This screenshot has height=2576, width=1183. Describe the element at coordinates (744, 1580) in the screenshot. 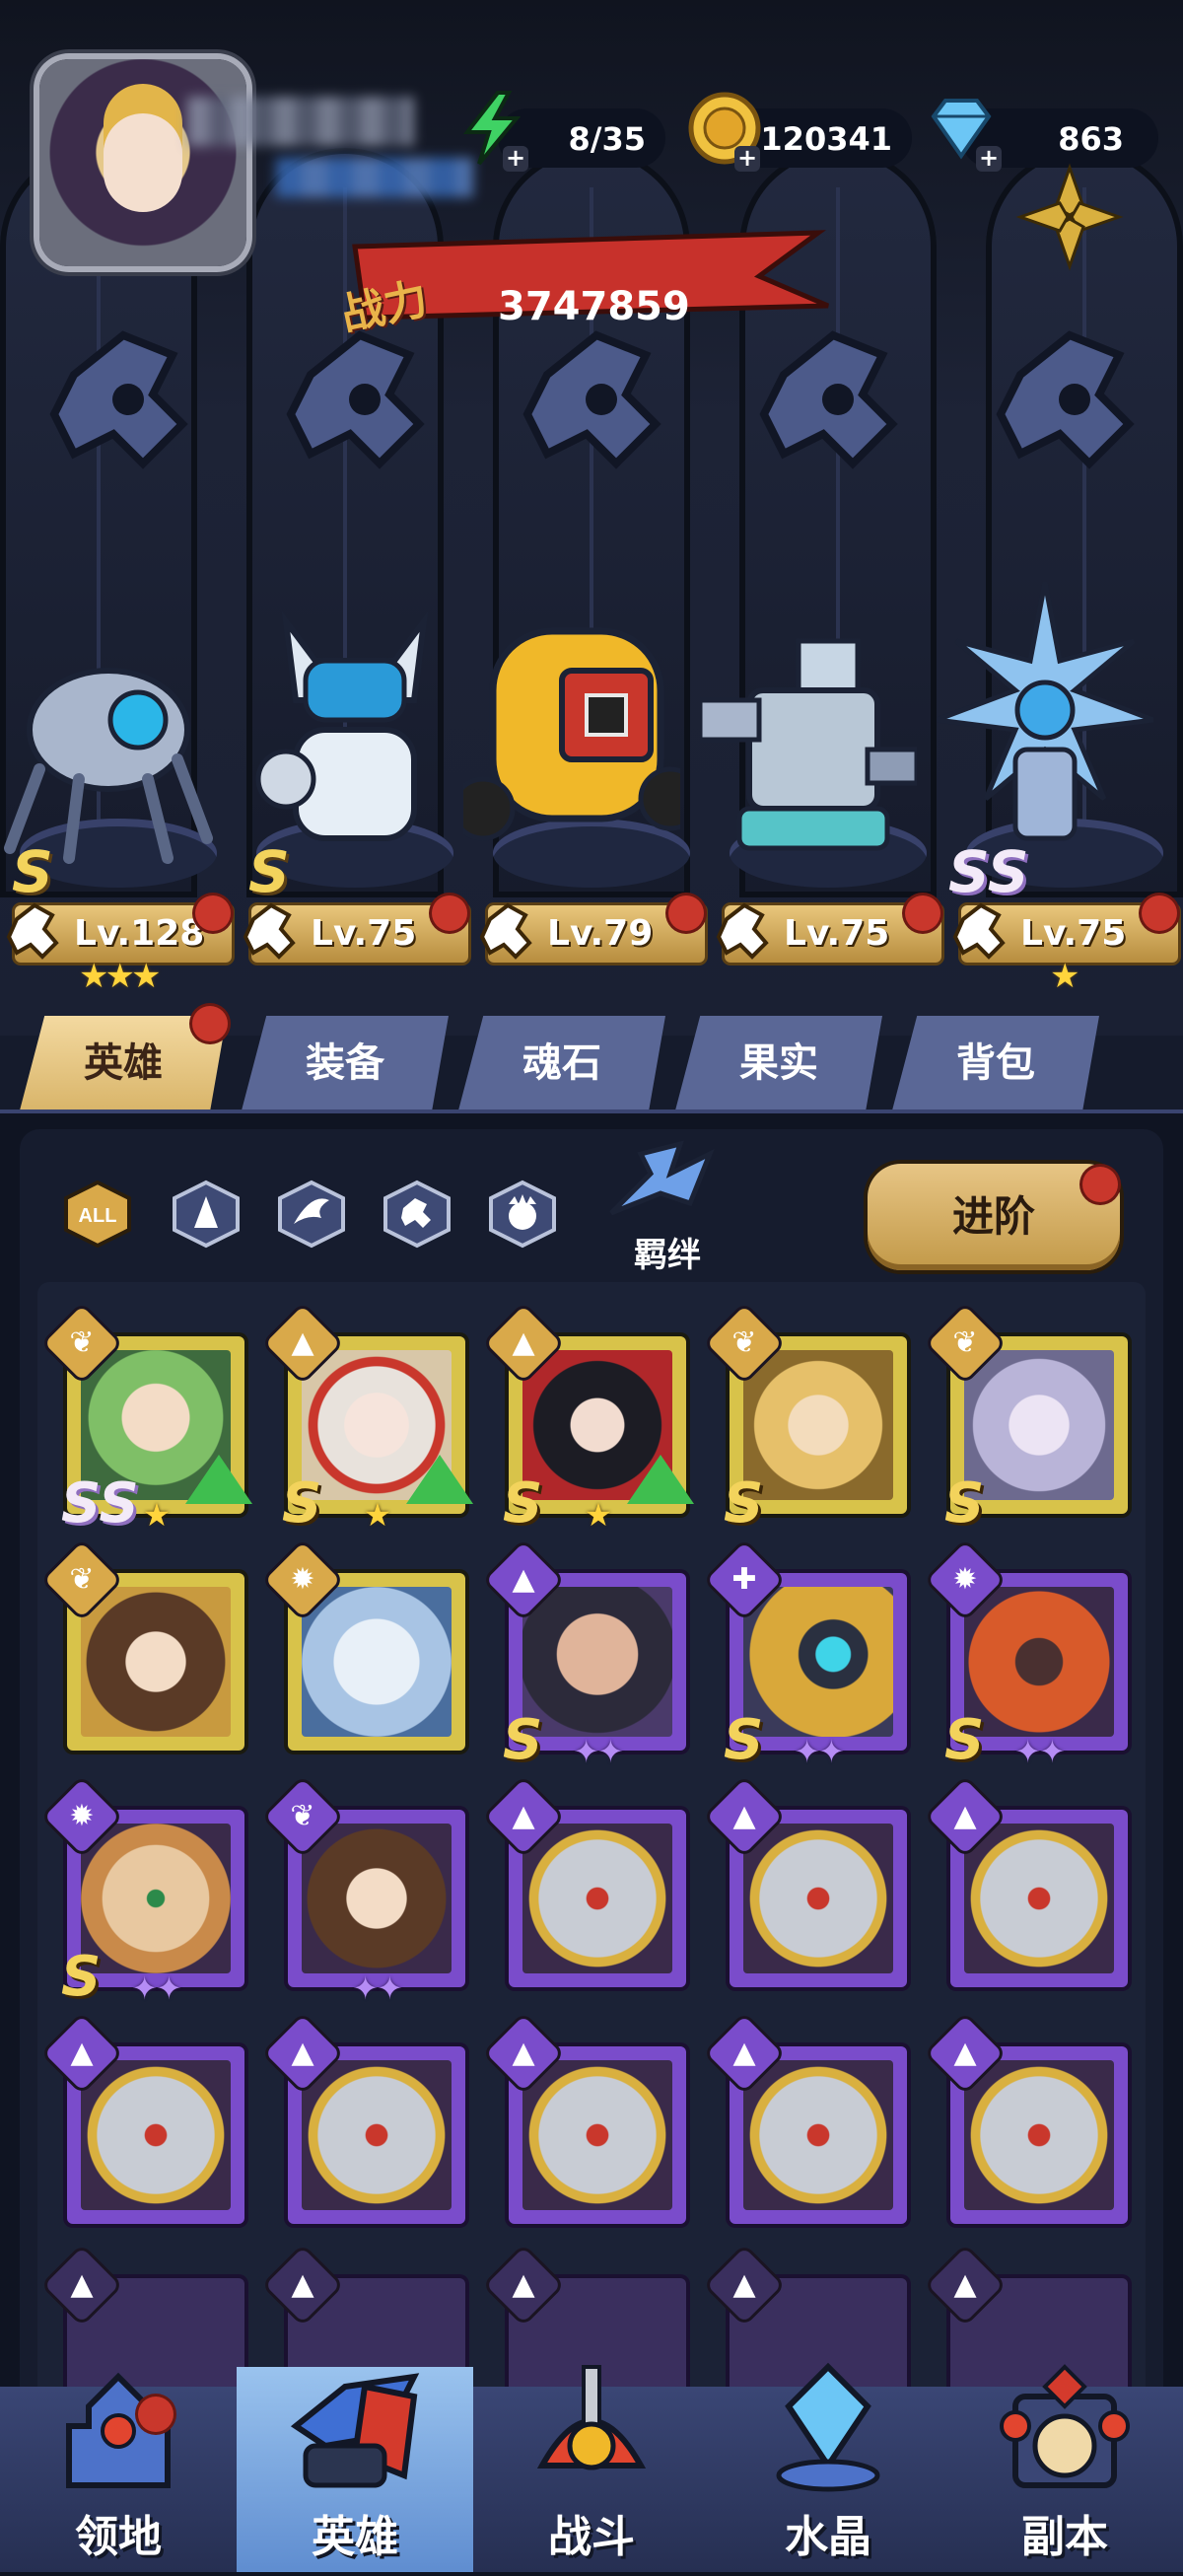

I see `class-wrench-icon: ✚` at that location.